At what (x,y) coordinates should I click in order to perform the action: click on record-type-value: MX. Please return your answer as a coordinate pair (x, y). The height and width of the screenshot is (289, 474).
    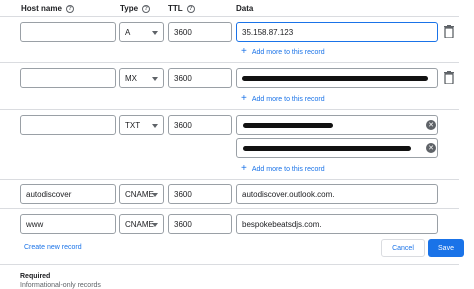
    Looking at the image, I should click on (131, 78).